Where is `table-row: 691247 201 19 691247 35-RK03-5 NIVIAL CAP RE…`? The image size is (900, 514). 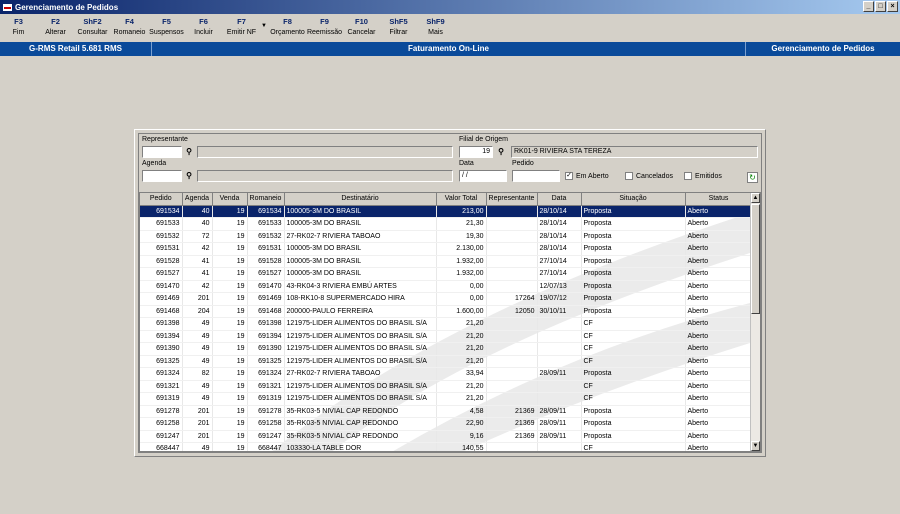
table-row: 691247 201 19 691247 35-RK03-5 NIVIAL CAP RE… is located at coordinates (446, 436).